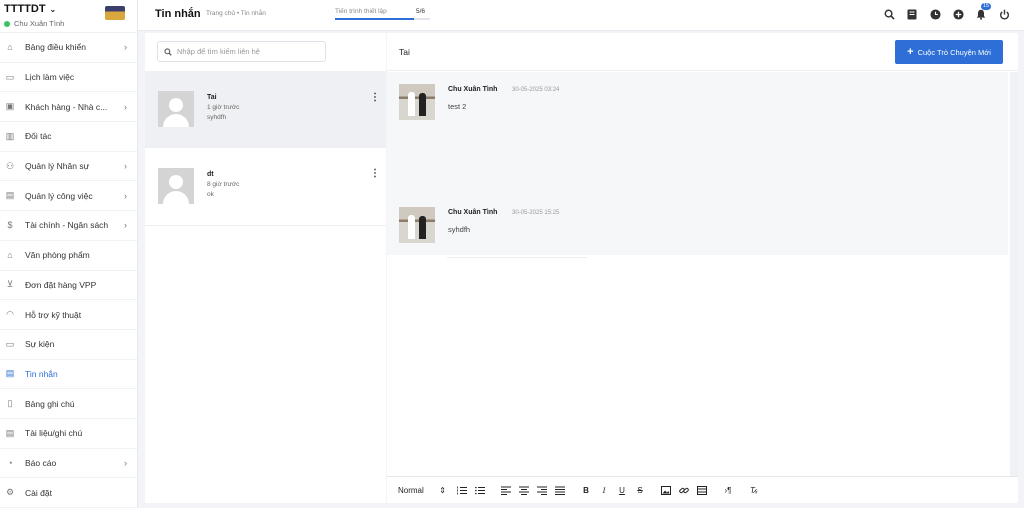  I want to click on chat-header: Tai + Cuộc Trò Chuyện Mới, so click(702, 52).